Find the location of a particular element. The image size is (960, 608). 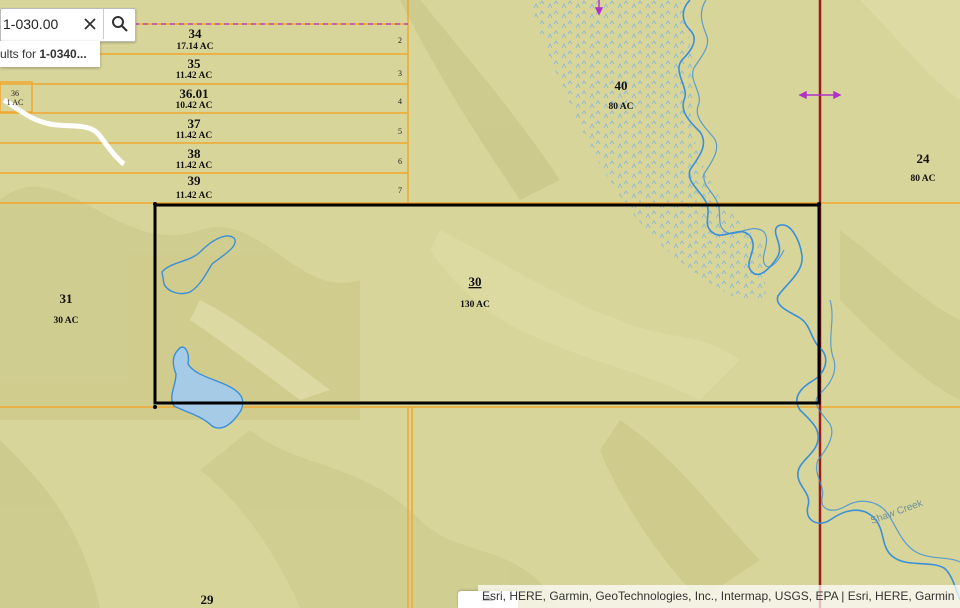

parcel-29: 29 is located at coordinates (208, 599).